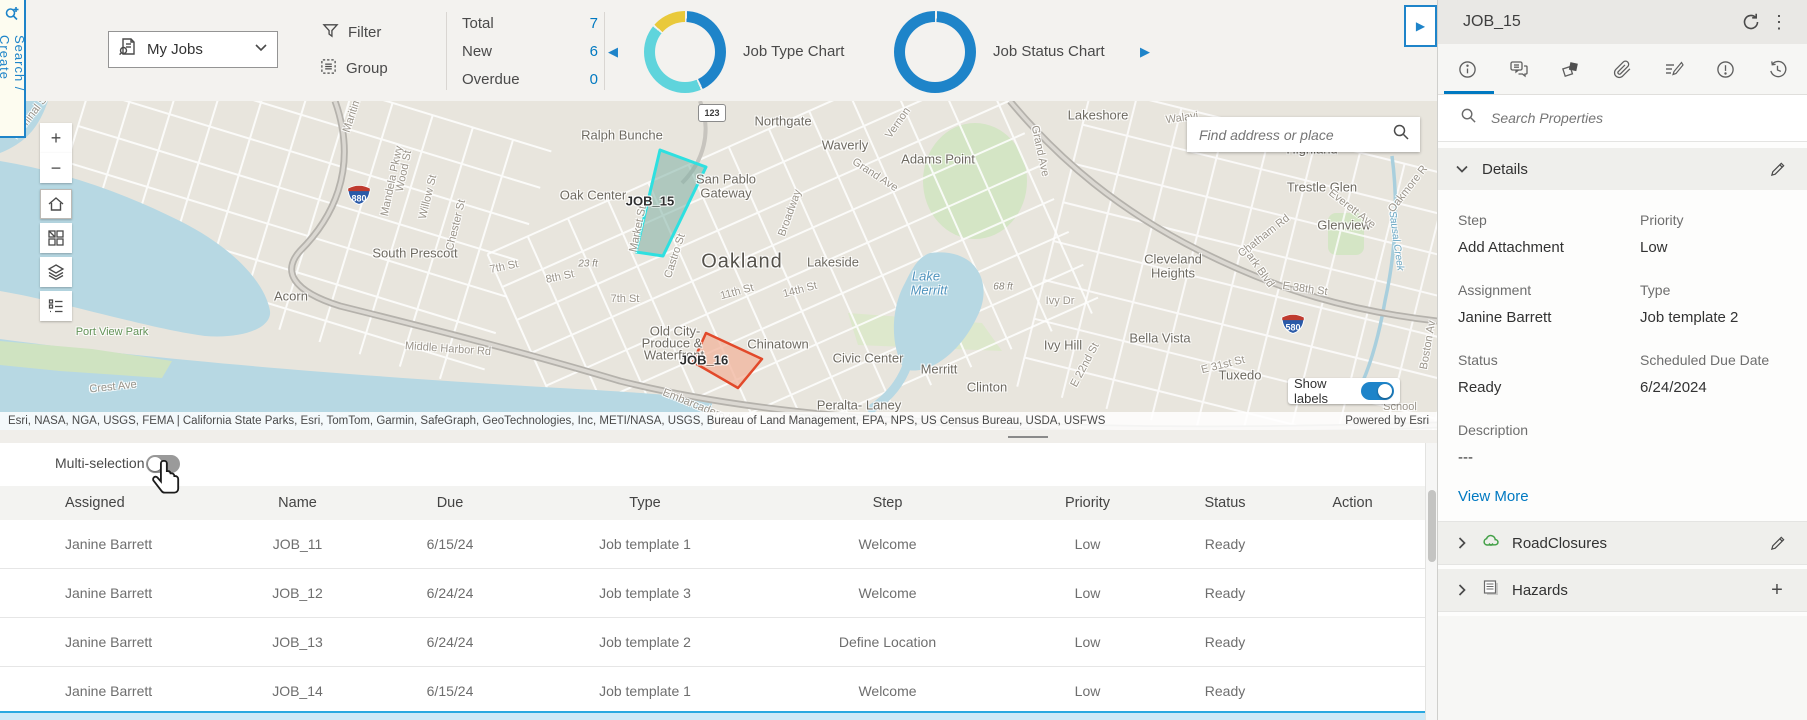 The image size is (1807, 720). I want to click on column-header-assigned: Assigned, so click(95, 503).